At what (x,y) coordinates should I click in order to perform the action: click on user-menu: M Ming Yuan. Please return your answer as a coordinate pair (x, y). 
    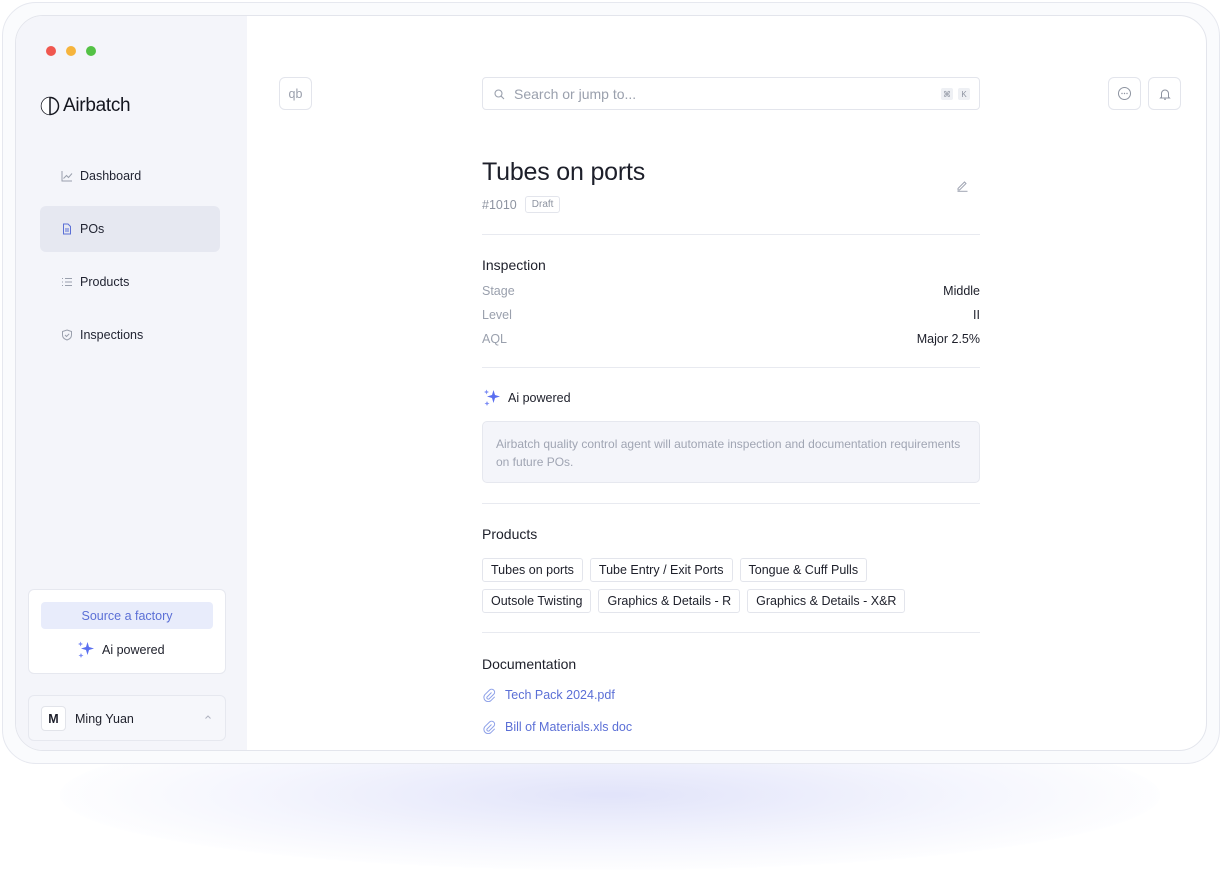
    Looking at the image, I should click on (127, 718).